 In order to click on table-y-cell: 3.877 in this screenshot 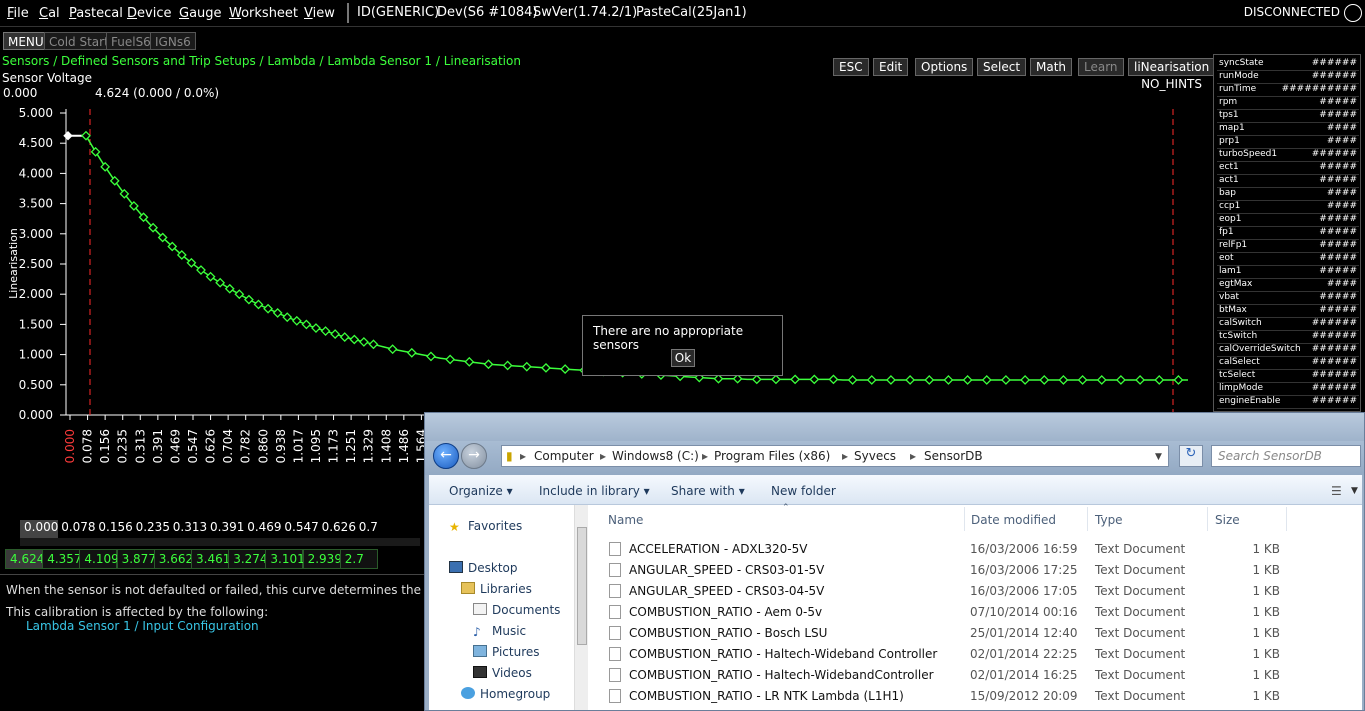, I will do `click(136, 559)`.